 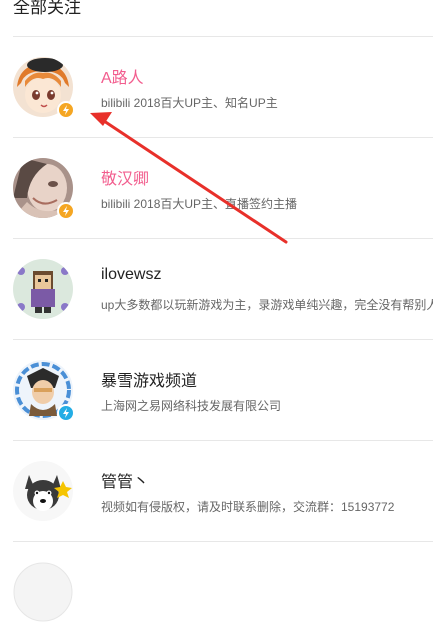 What do you see at coordinates (122, 76) in the screenshot?
I see `user-name: A路人` at bounding box center [122, 76].